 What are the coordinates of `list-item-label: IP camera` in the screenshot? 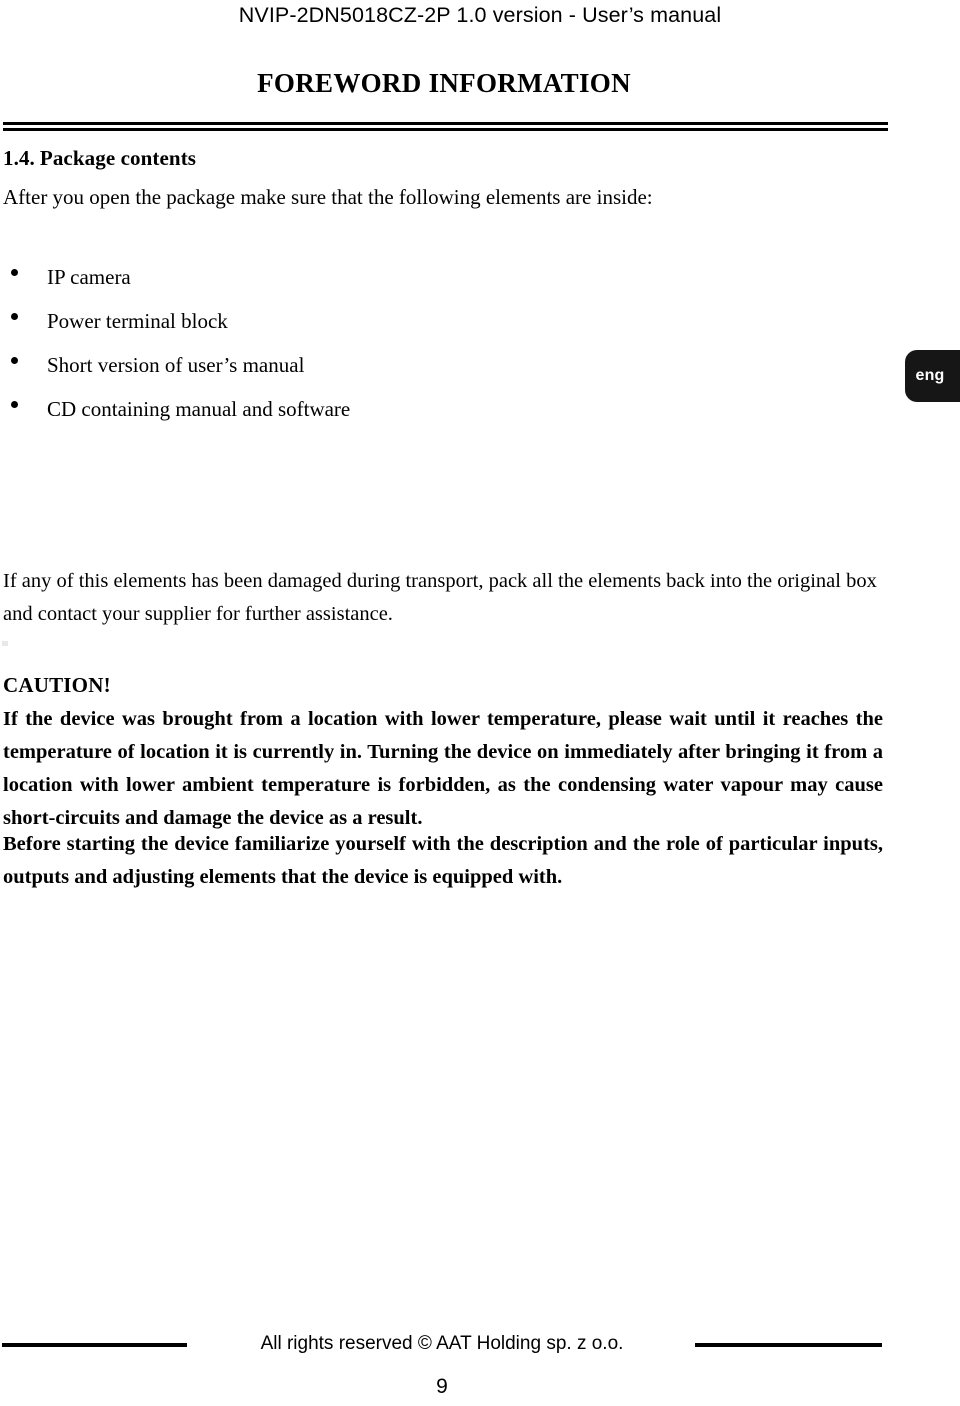 It's located at (89, 277).